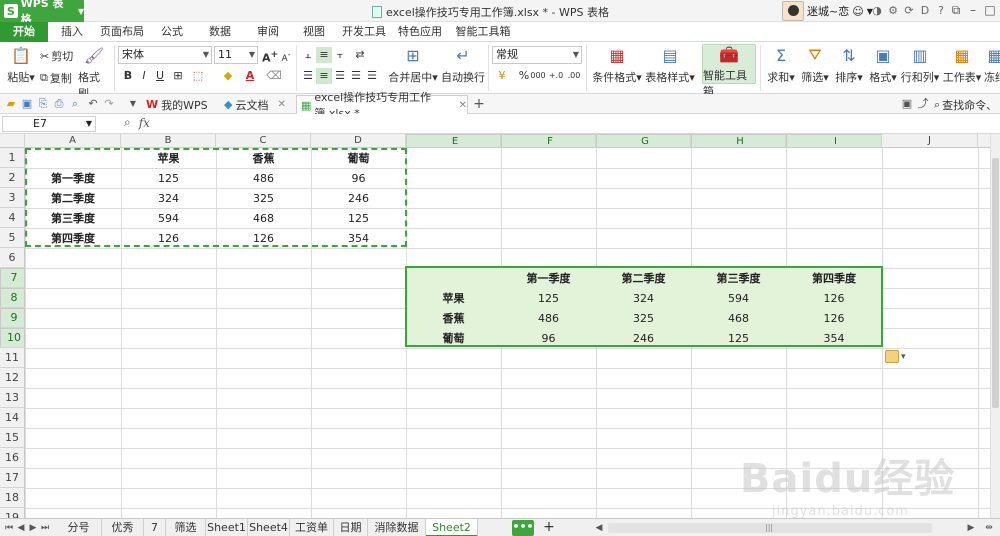 Image resolution: width=1000 pixels, height=536 pixels. Describe the element at coordinates (123, 527) in the screenshot. I see `sheet-tab: 优秀` at that location.